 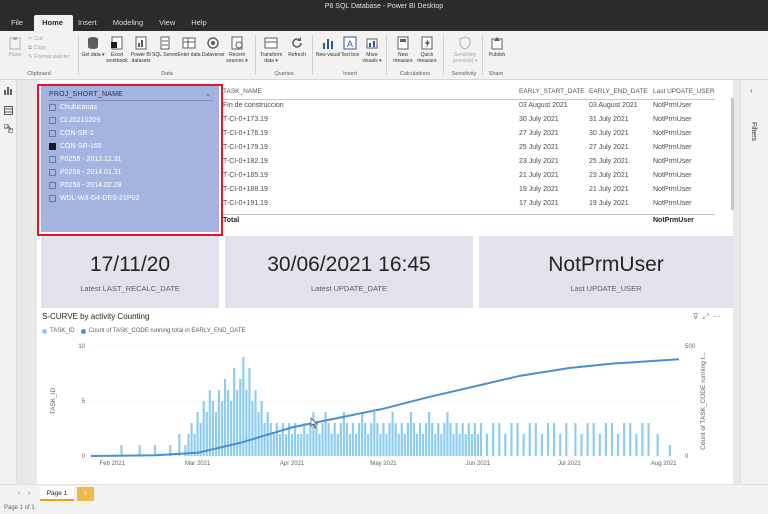 I want to click on get-data-label: Get data ▾, so click(x=93, y=55).